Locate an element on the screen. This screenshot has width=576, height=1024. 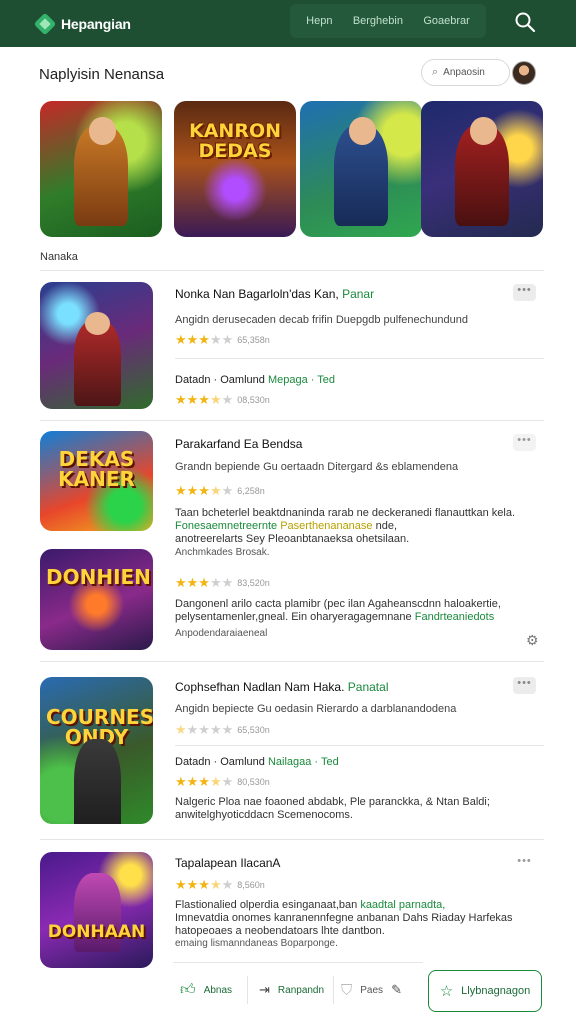
search-icon is located at coordinates (525, 22).